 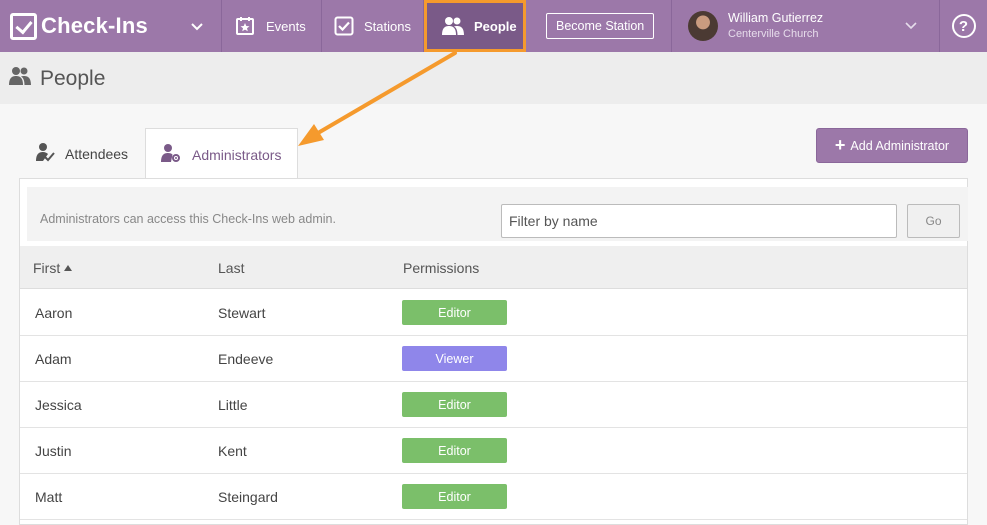 I want to click on plus-icon: +, so click(x=840, y=145).